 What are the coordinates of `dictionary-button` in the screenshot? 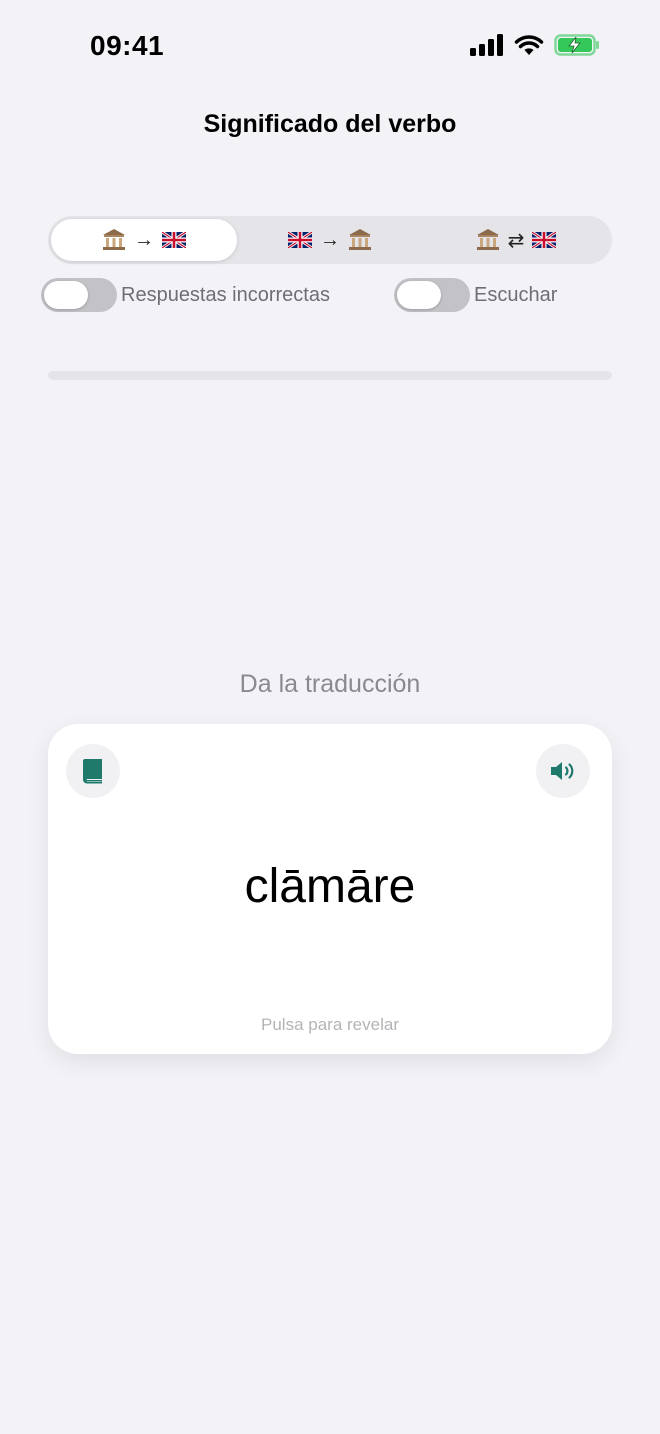 It's located at (93, 771).